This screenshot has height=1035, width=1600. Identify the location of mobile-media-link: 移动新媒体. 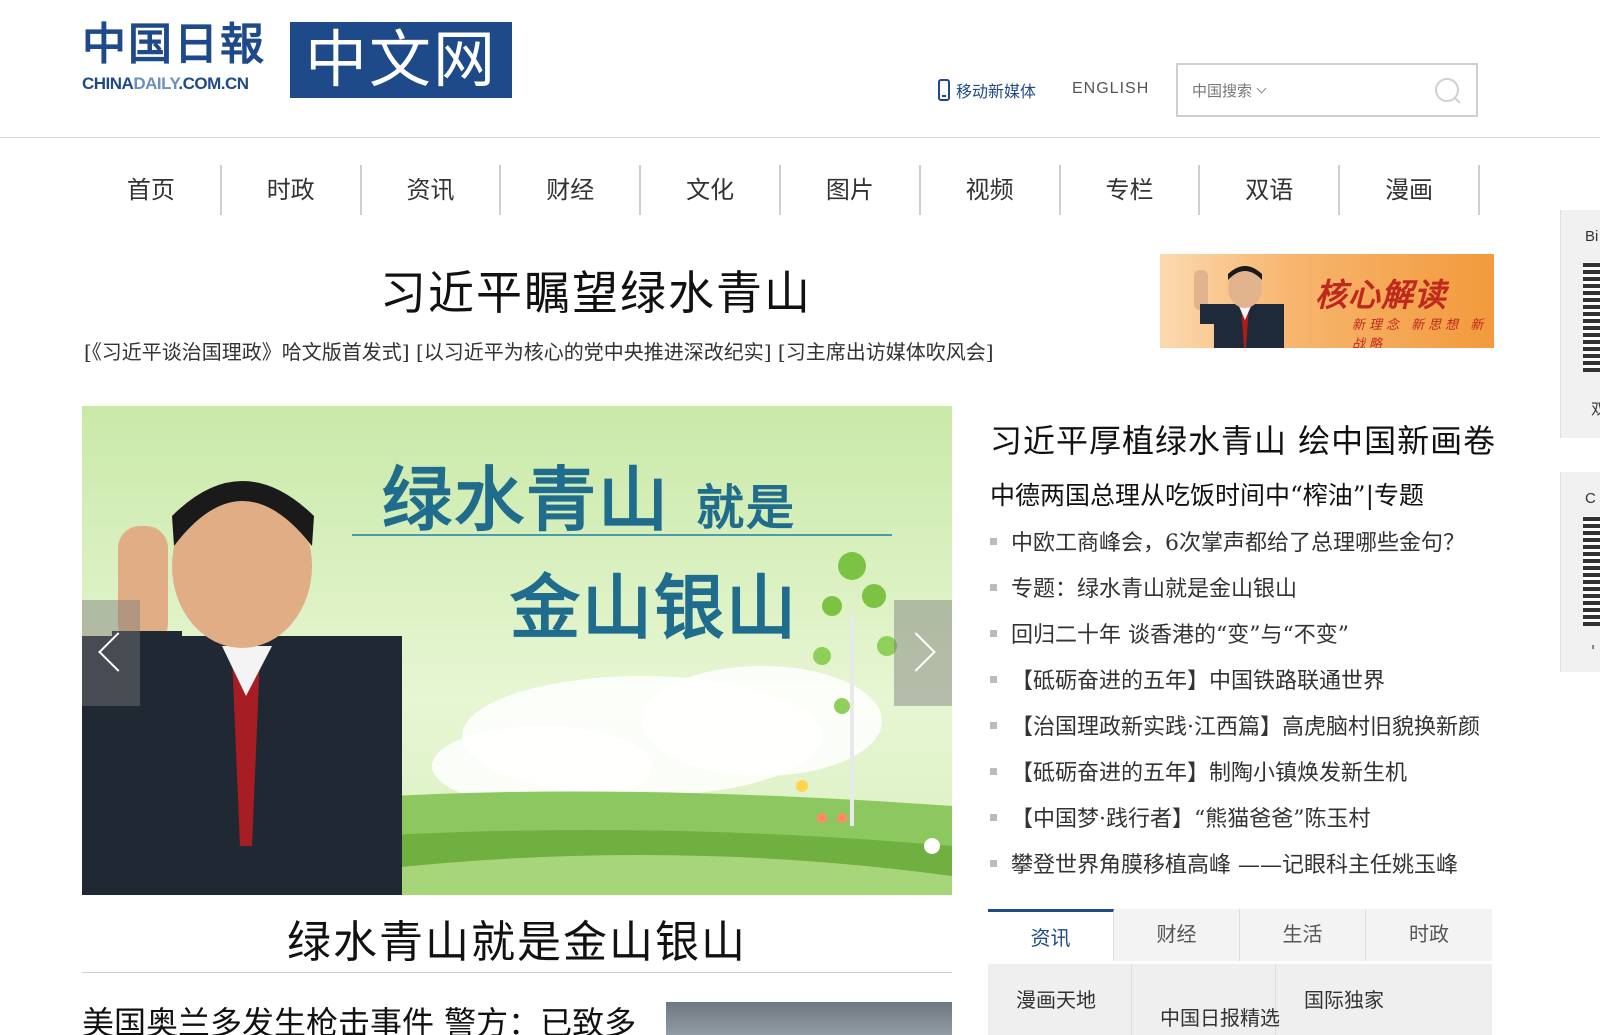
(987, 90).